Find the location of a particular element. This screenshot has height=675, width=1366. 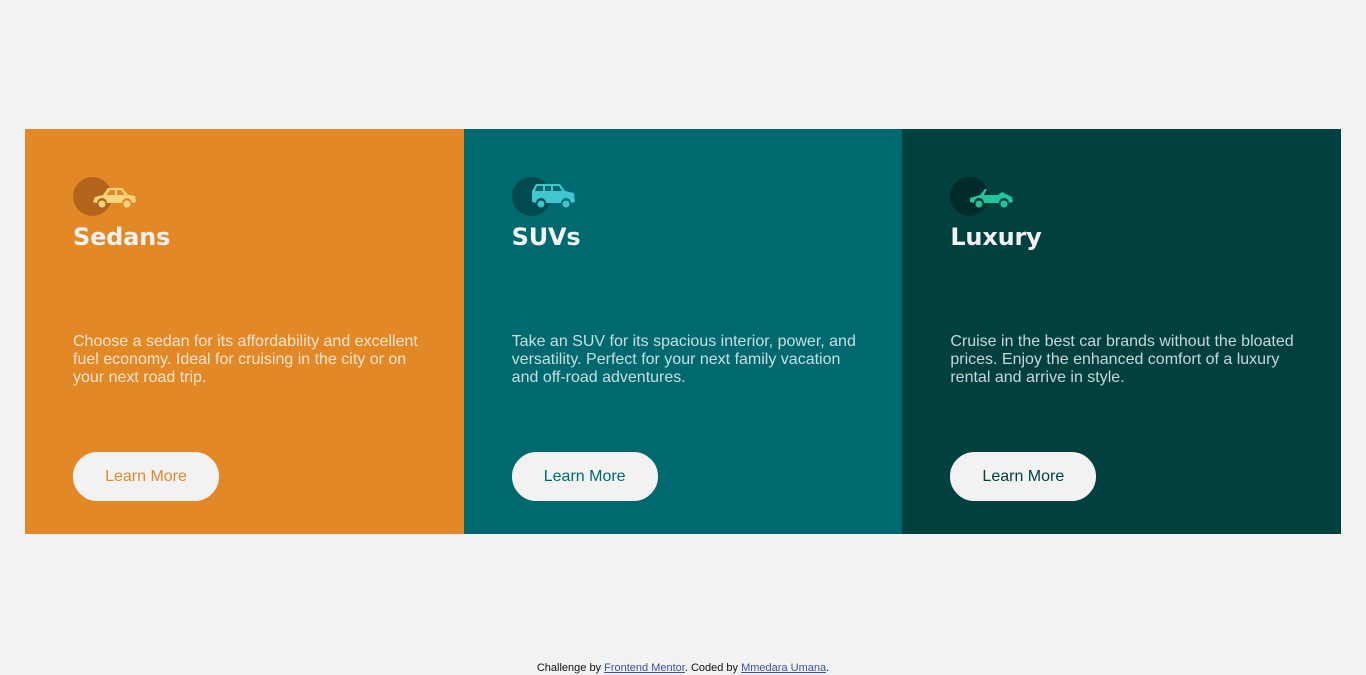

card-title: Sedans is located at coordinates (122, 237).